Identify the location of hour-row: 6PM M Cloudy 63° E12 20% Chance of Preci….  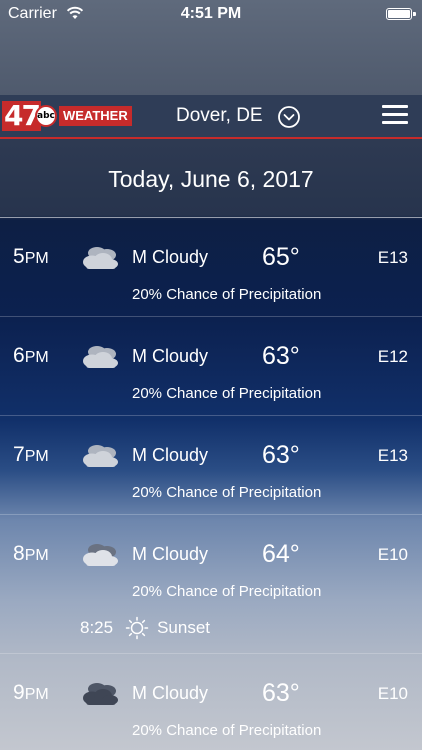
(211, 366).